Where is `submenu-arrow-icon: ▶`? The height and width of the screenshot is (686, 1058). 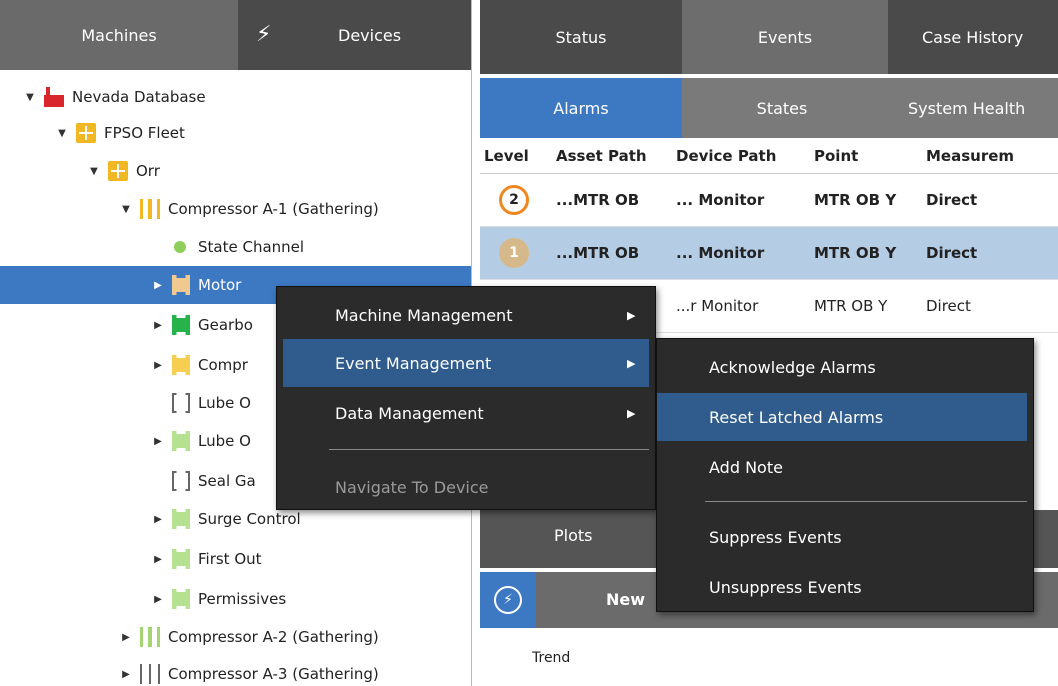
submenu-arrow-icon: ▶ is located at coordinates (631, 315).